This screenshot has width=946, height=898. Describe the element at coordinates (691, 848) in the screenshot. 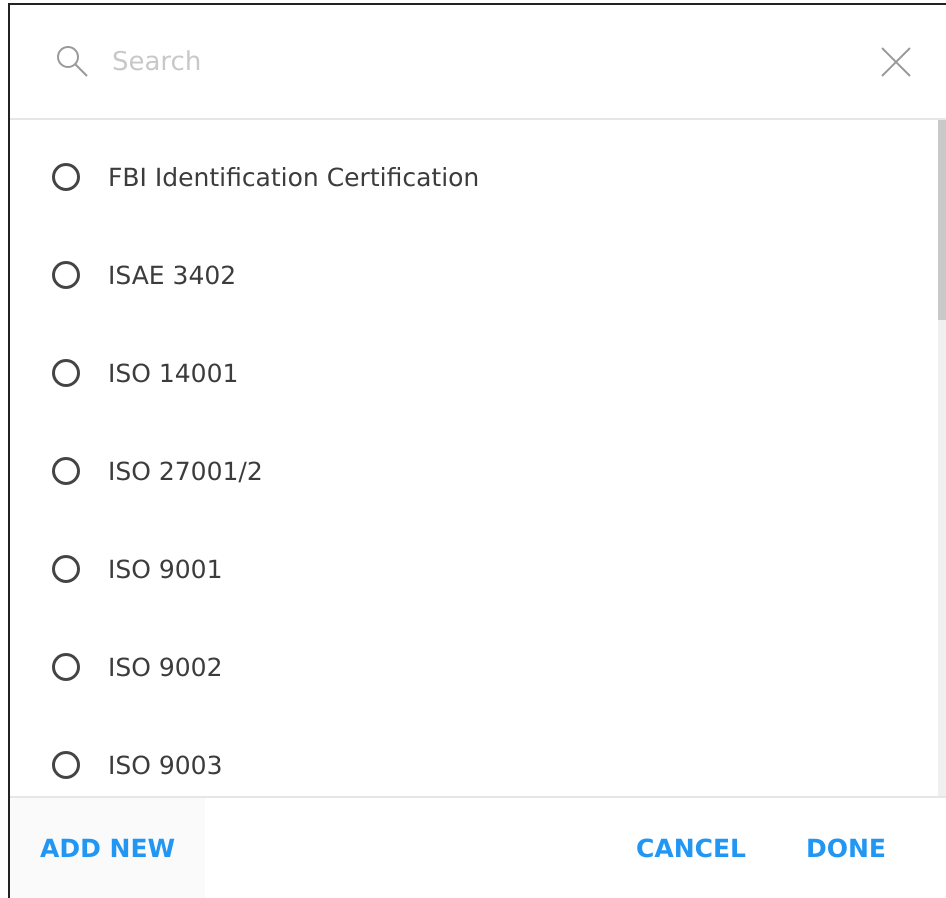

I see `cancel-button: CANCEL` at that location.